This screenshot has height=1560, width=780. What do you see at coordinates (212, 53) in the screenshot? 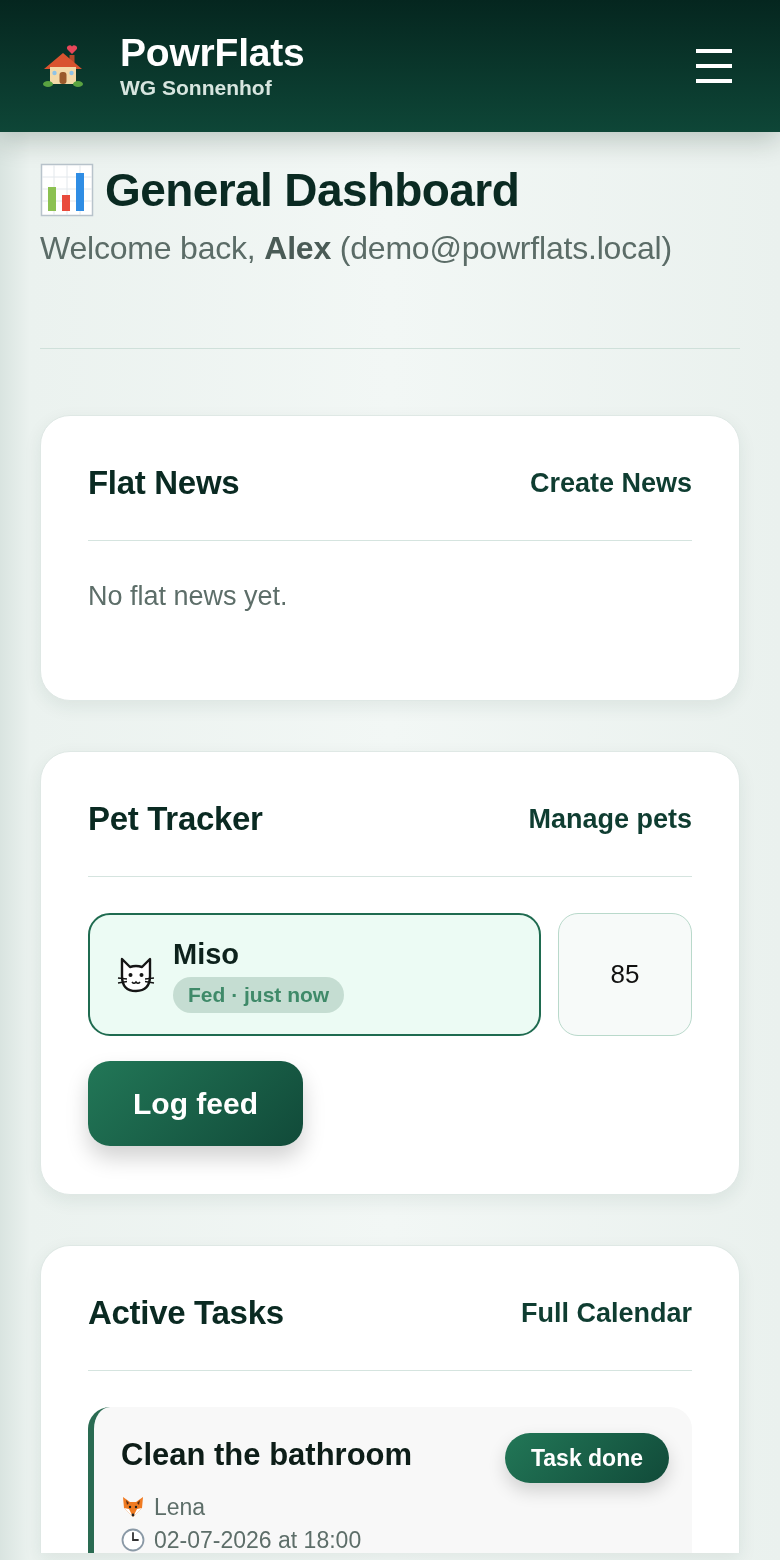
I see `app-title: PowrFlats` at bounding box center [212, 53].